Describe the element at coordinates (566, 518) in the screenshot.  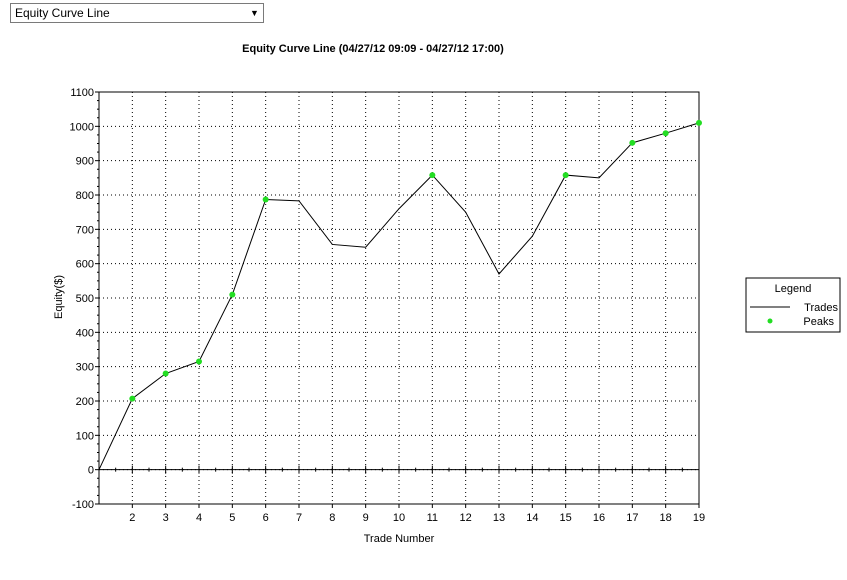
I see `x-tick-label: 15` at that location.